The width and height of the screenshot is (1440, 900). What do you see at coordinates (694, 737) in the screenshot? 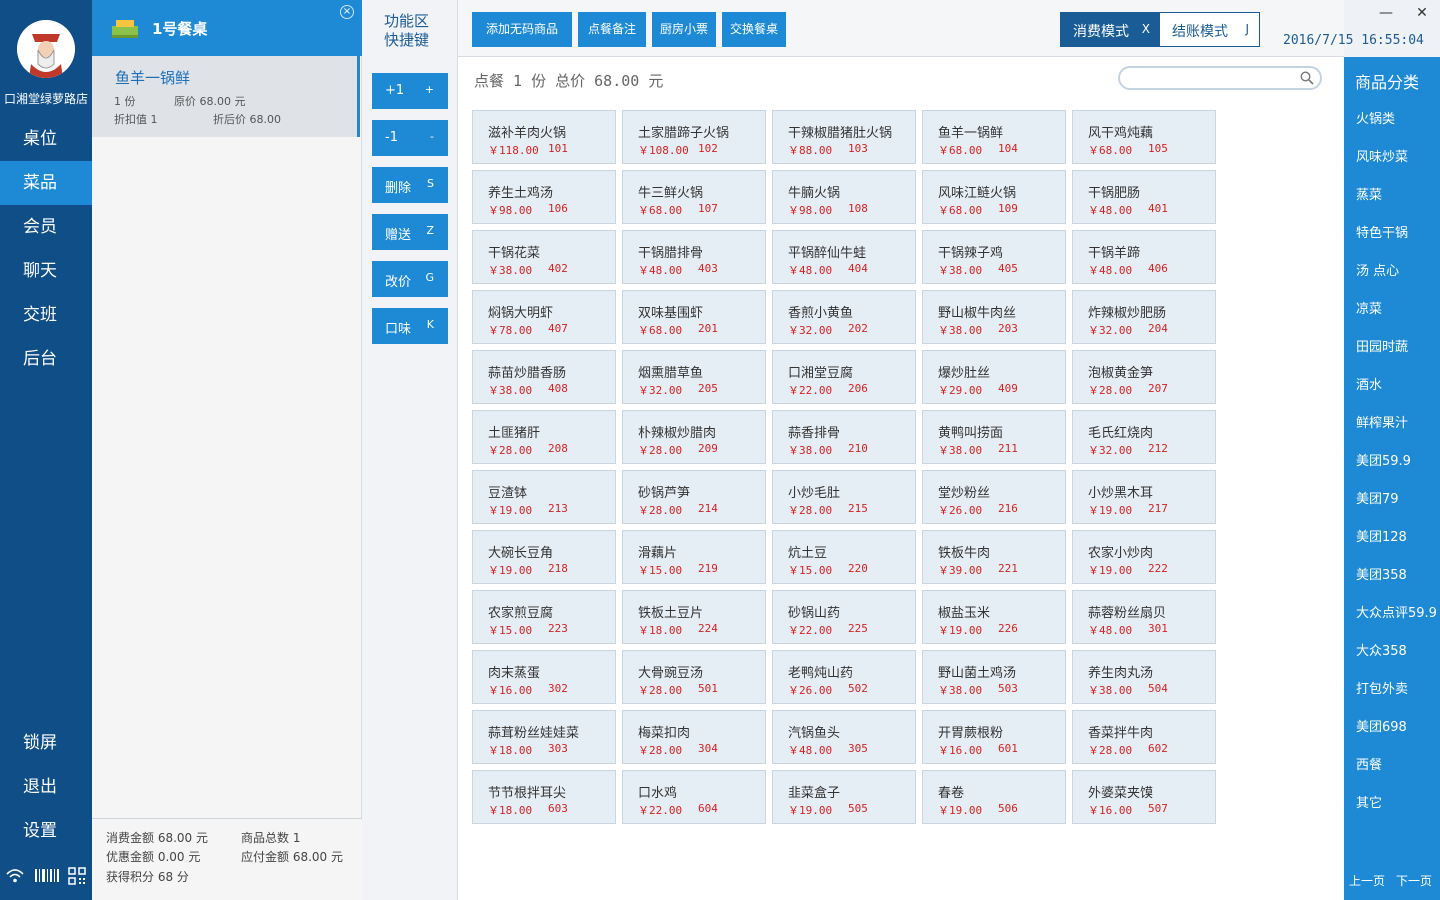
I see `product-card: 梅菜扣肉 ￥28.00 304` at bounding box center [694, 737].